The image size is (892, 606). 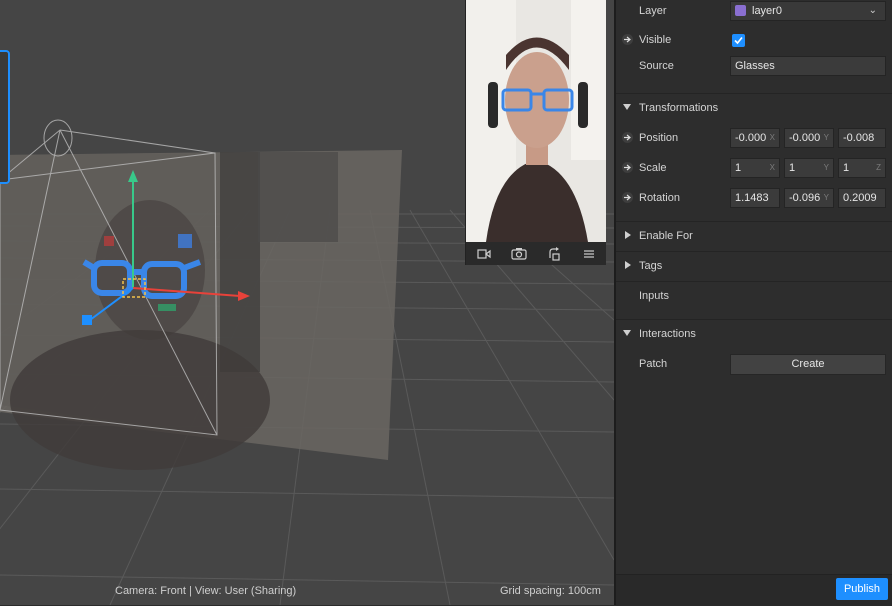 I want to click on scale-y-field: 1Y, so click(x=809, y=168).